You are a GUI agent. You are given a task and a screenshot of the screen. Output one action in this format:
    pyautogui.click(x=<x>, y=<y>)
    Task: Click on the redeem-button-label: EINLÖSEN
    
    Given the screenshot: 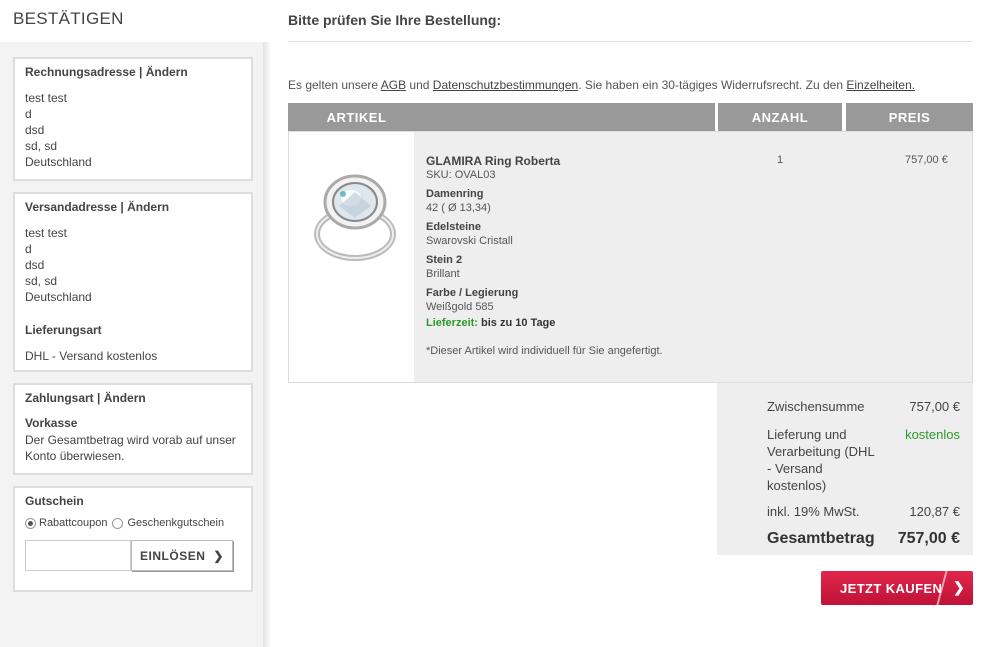 What is the action you would take?
    pyautogui.click(x=173, y=555)
    